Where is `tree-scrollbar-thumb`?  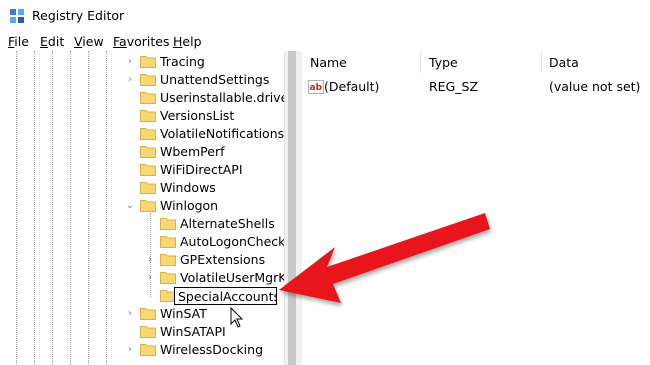 tree-scrollbar-thumb is located at coordinates (292, 208).